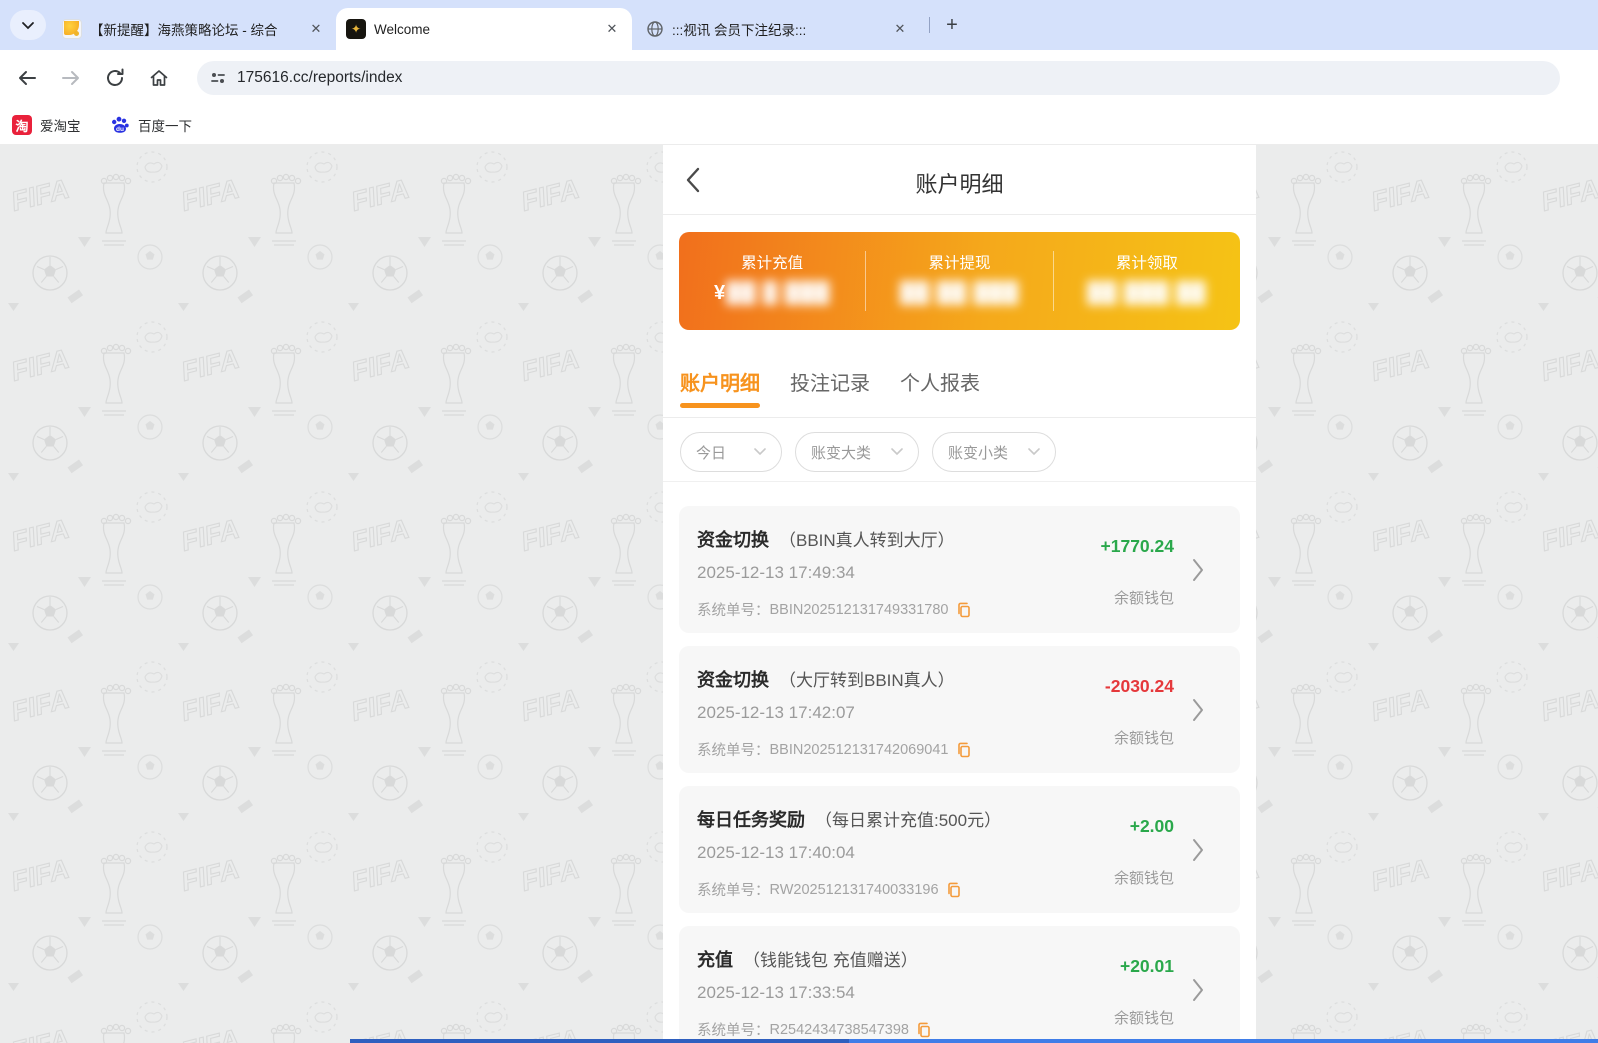 The height and width of the screenshot is (1043, 1598). Describe the element at coordinates (878, 78) in the screenshot. I see `url-bar: 175616.cc/reports/index` at that location.